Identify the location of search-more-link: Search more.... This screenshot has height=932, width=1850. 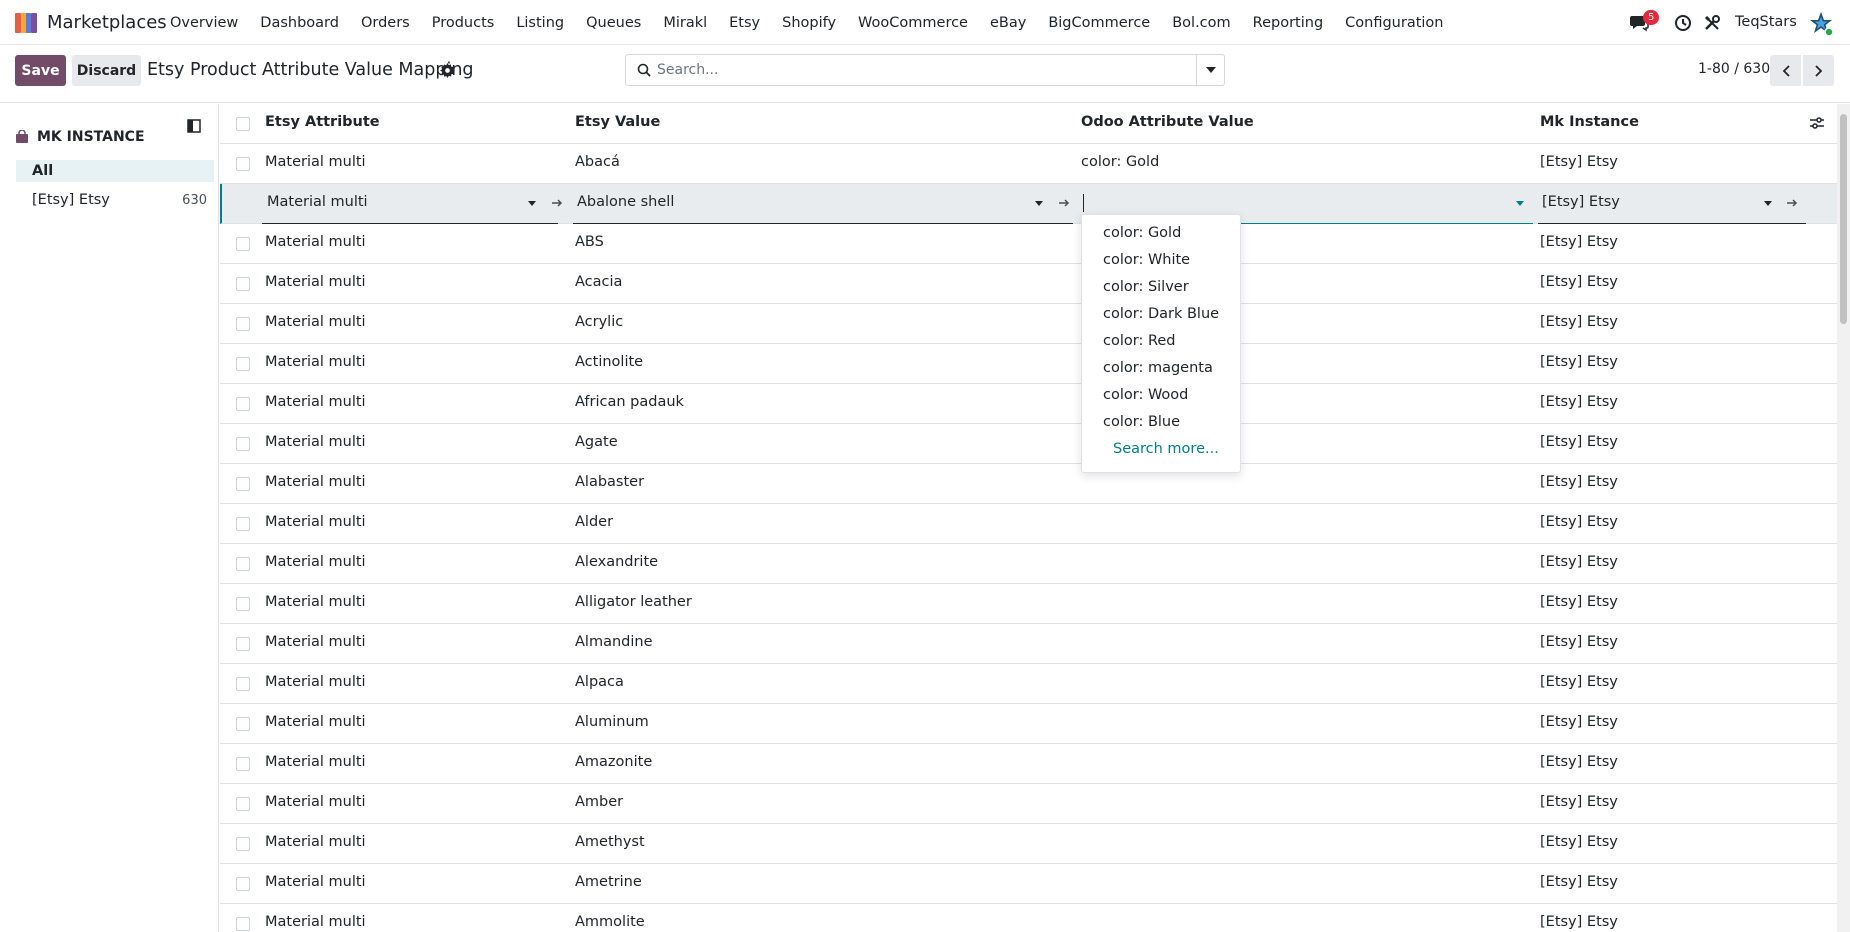
(1166, 449).